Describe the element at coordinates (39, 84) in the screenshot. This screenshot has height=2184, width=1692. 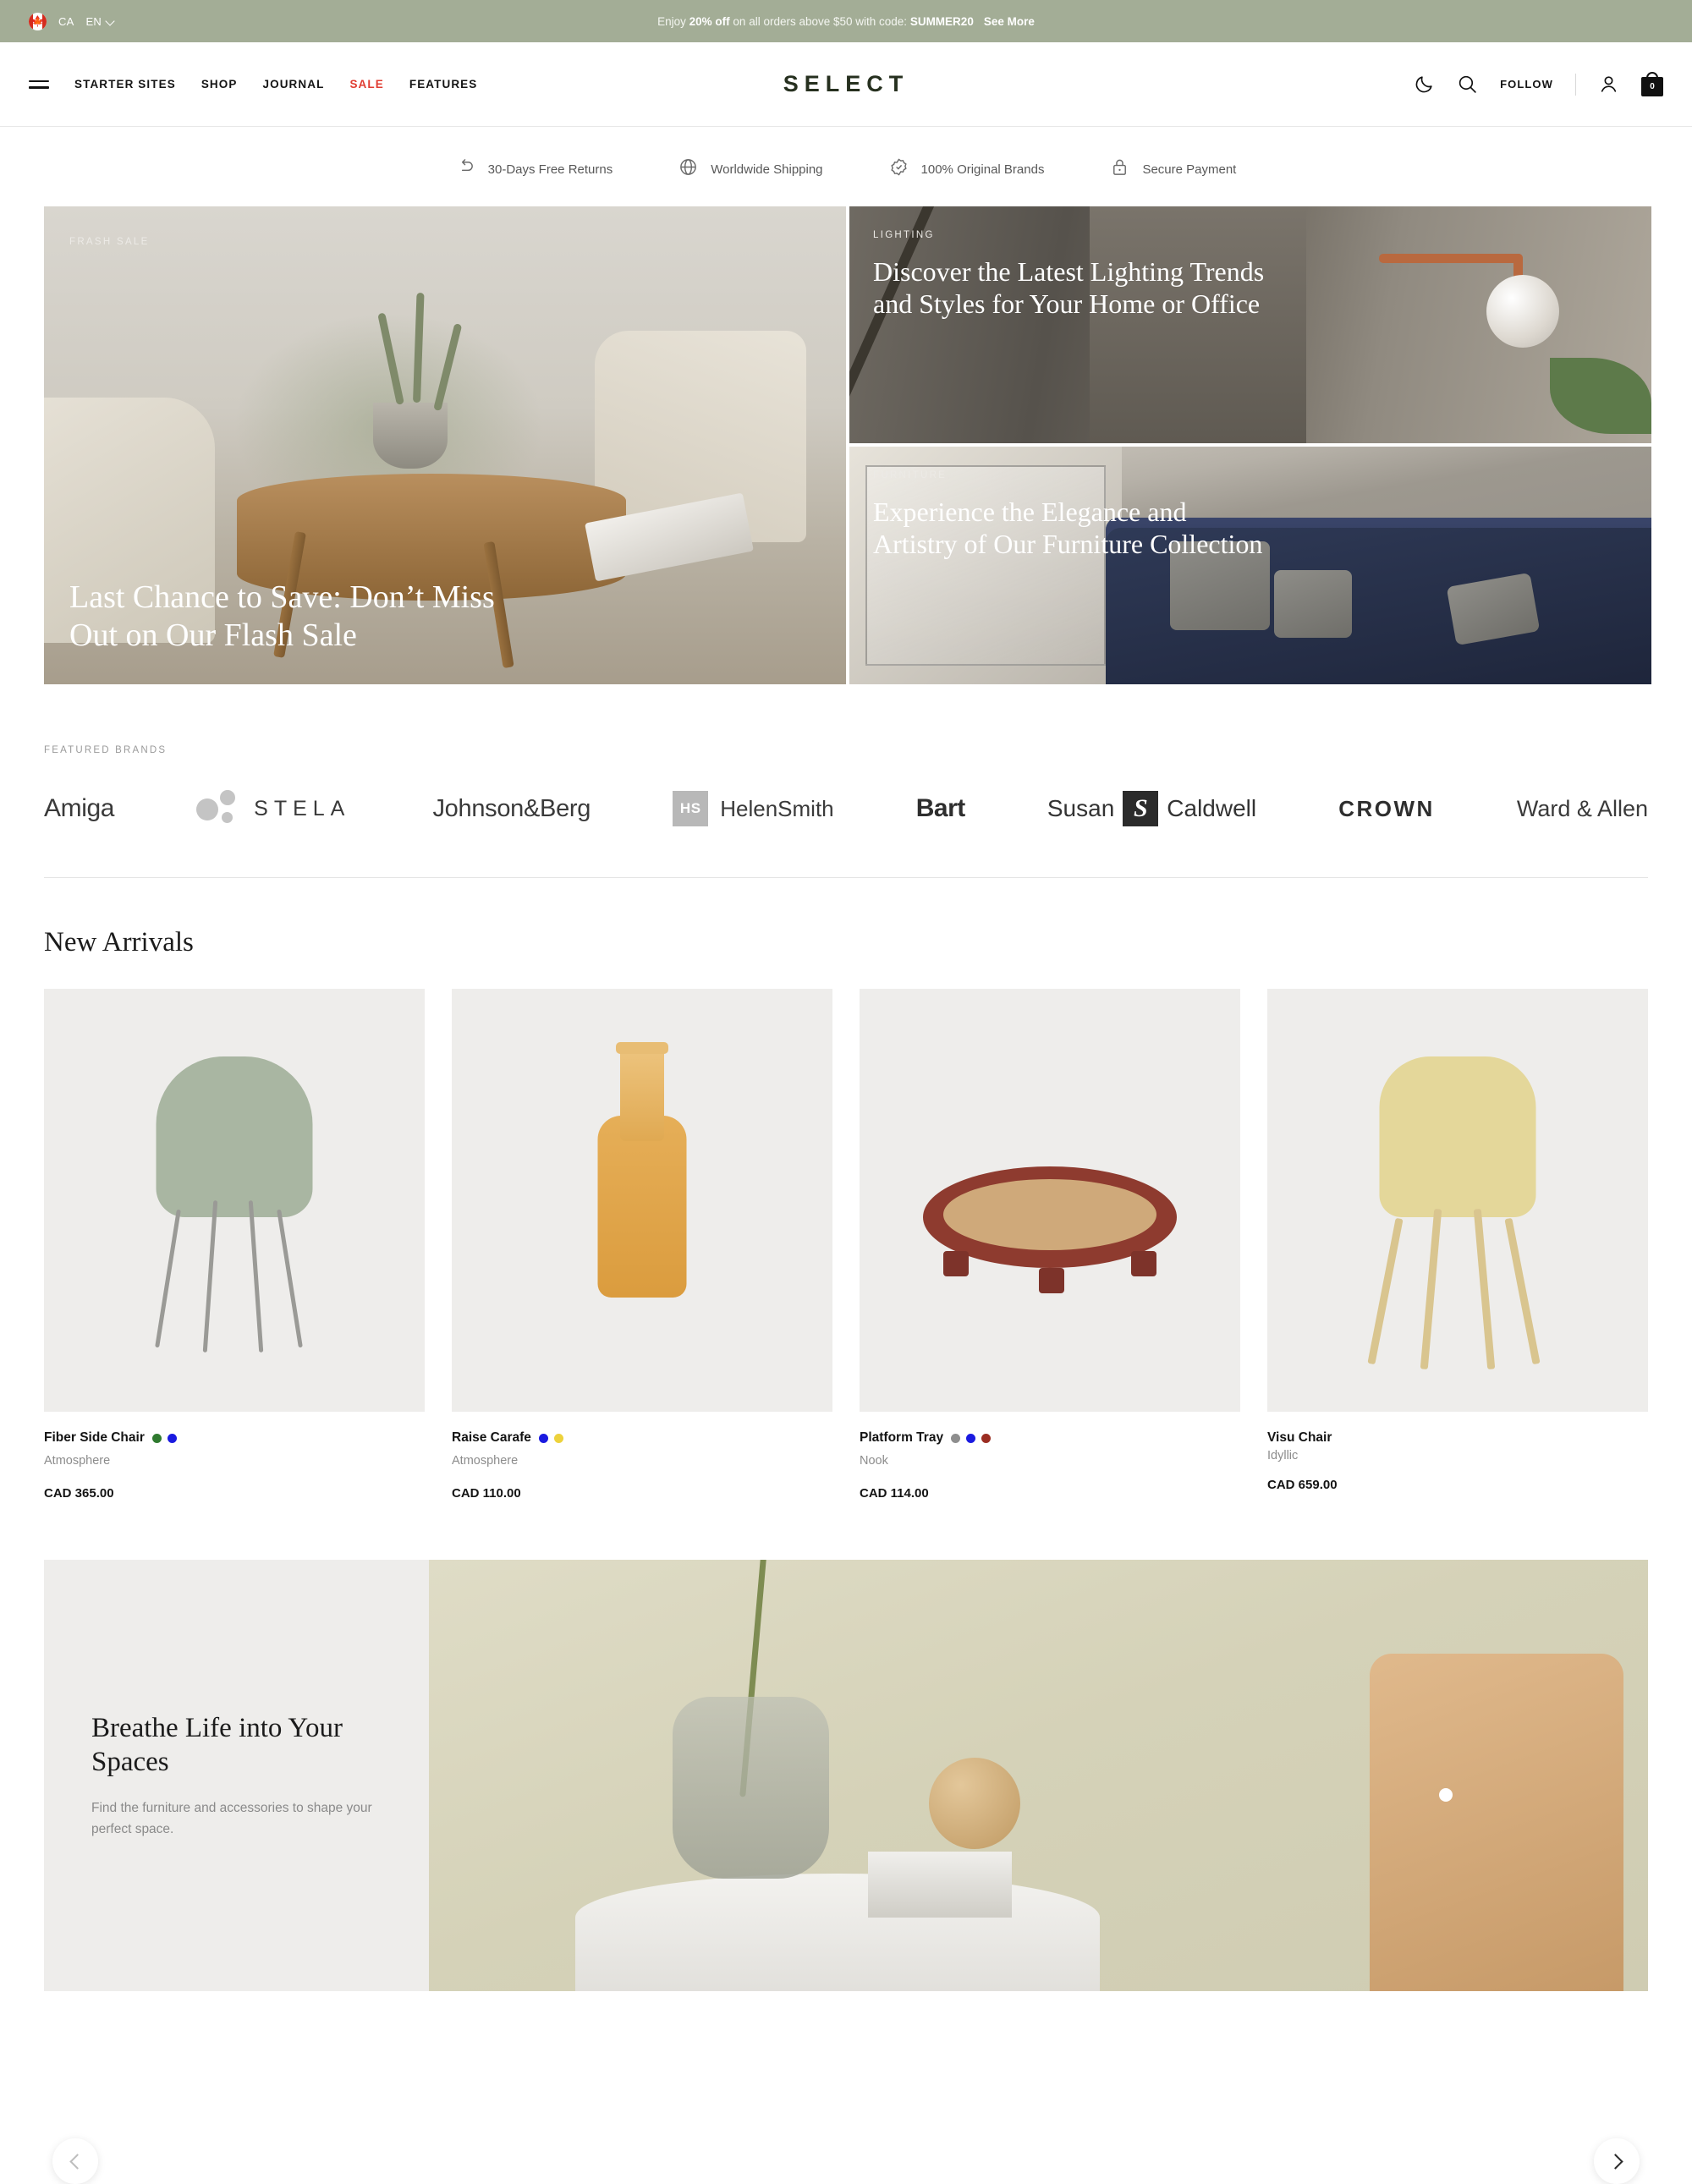
I see `hamburger-menu-icon` at that location.